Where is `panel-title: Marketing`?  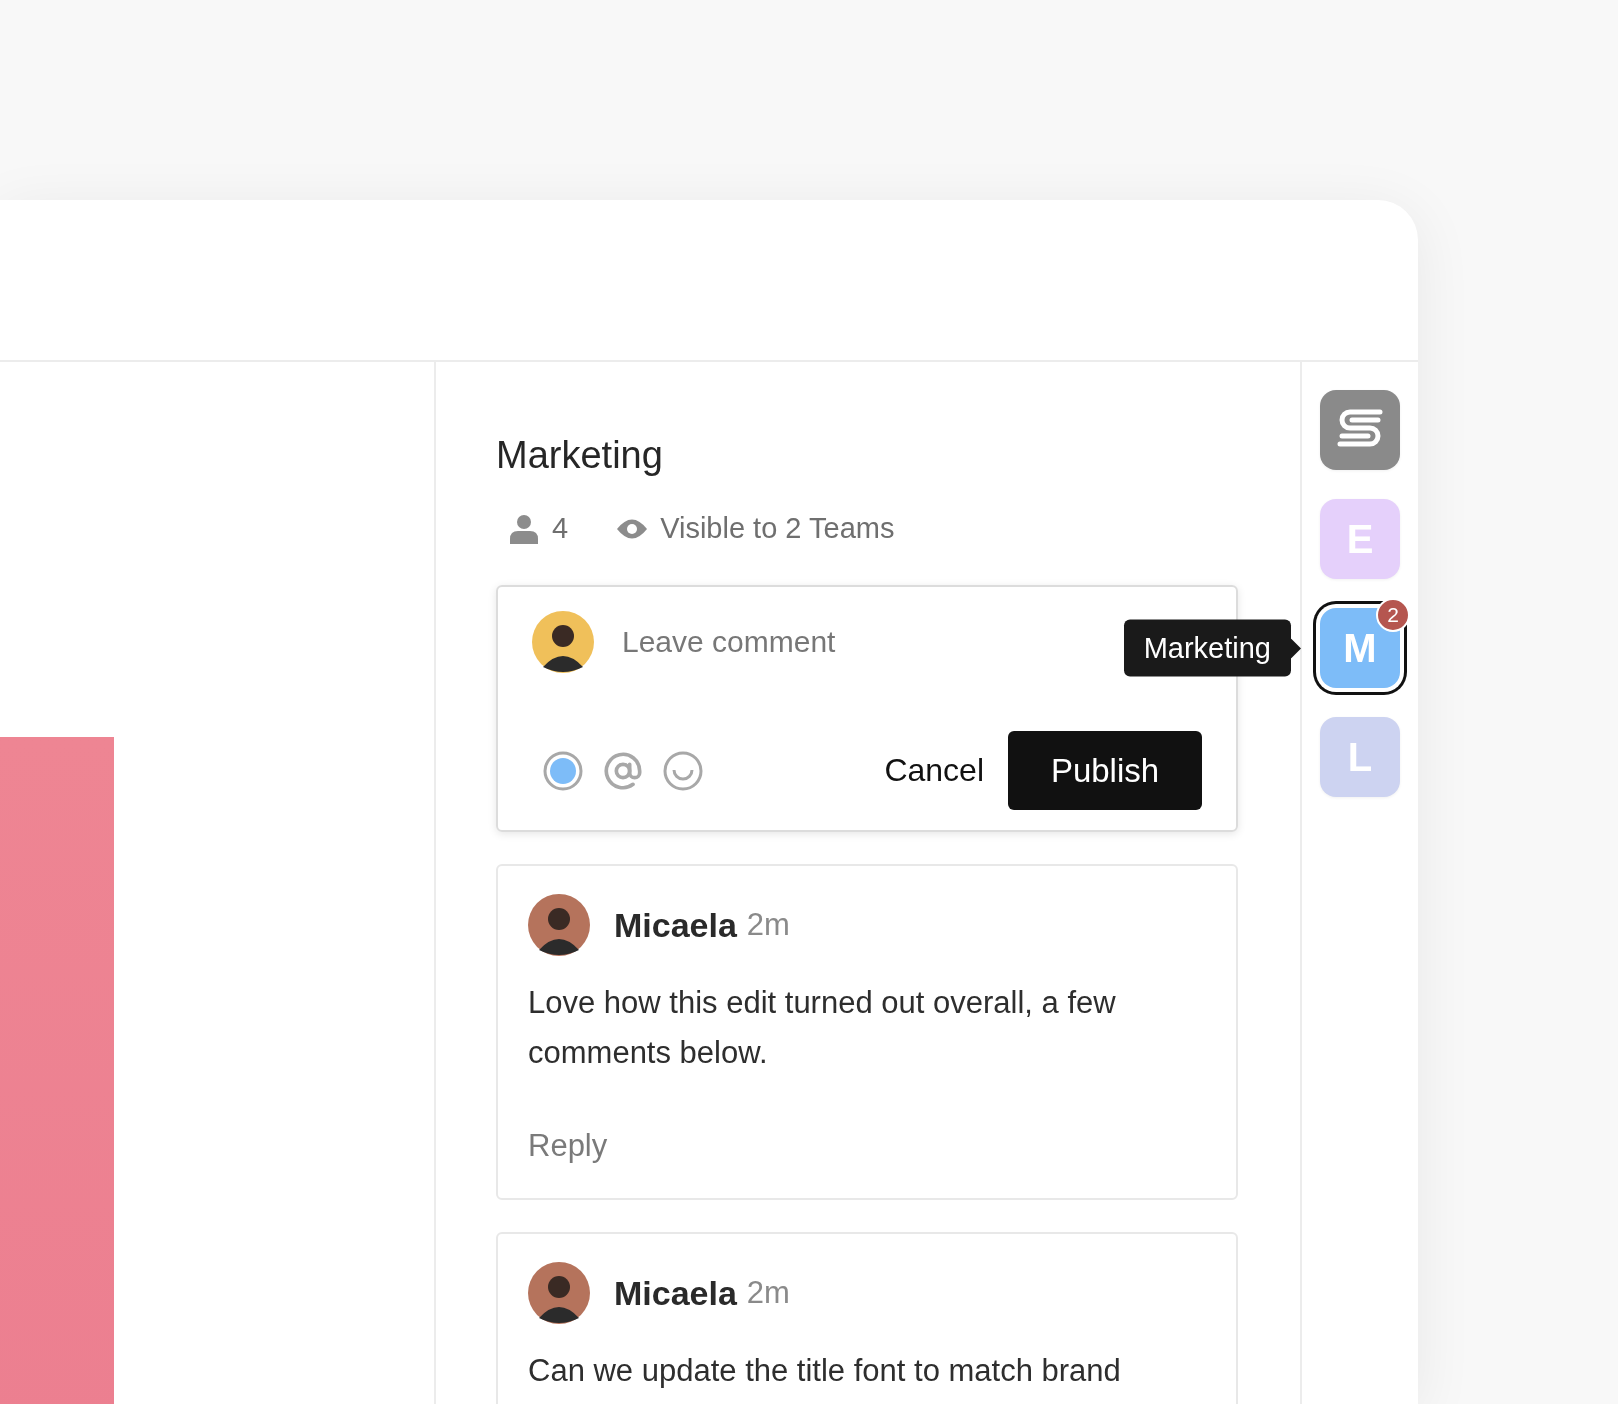 panel-title: Marketing is located at coordinates (580, 455).